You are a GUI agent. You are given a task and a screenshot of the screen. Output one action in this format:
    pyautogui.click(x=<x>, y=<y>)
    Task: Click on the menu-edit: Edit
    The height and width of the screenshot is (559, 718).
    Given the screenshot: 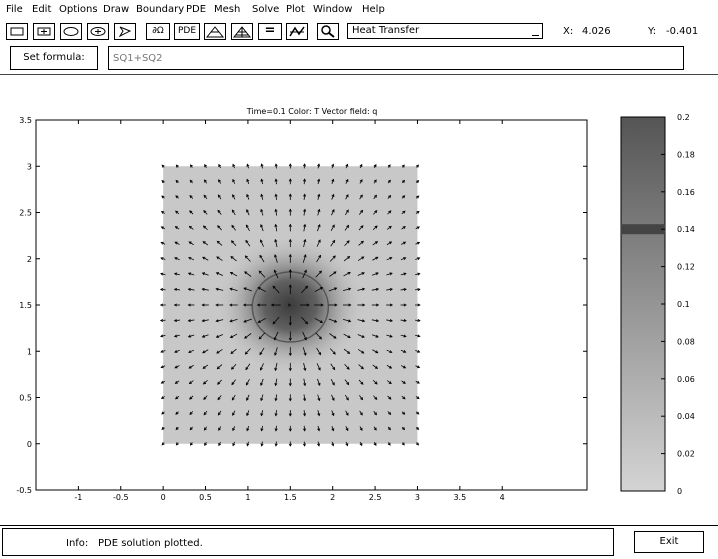 What is the action you would take?
    pyautogui.click(x=41, y=9)
    